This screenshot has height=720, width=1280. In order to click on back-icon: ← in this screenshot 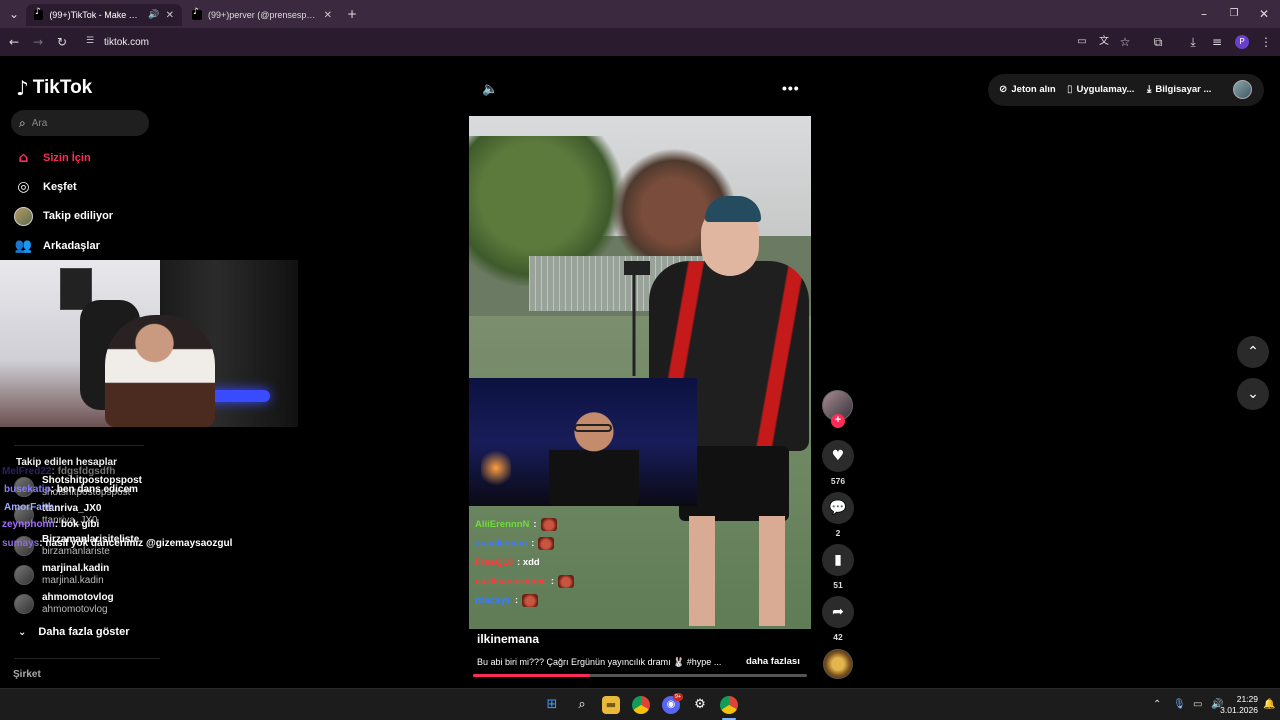, I will do `click(14, 42)`.